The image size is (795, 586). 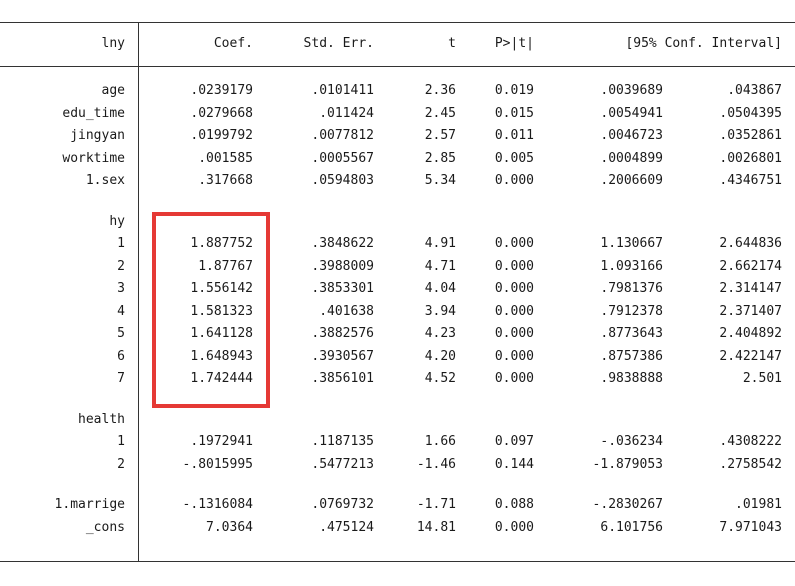 I want to click on value-cell: .0054941, so click(x=631, y=113).